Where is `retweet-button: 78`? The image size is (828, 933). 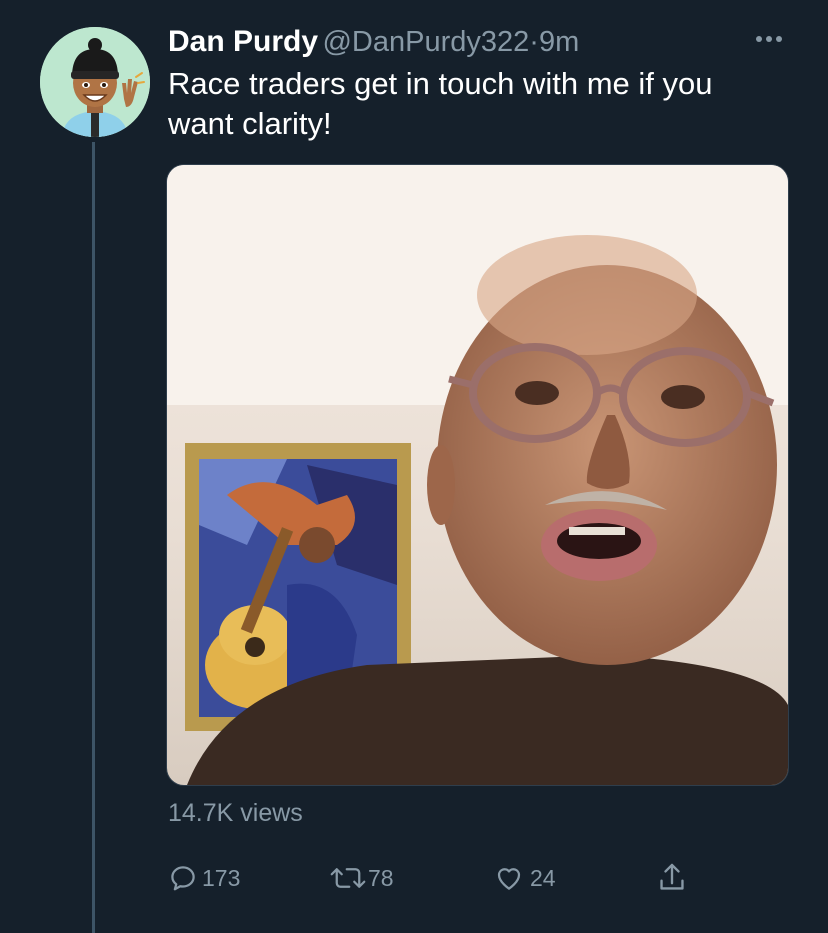
retweet-button: 78 is located at coordinates (361, 878).